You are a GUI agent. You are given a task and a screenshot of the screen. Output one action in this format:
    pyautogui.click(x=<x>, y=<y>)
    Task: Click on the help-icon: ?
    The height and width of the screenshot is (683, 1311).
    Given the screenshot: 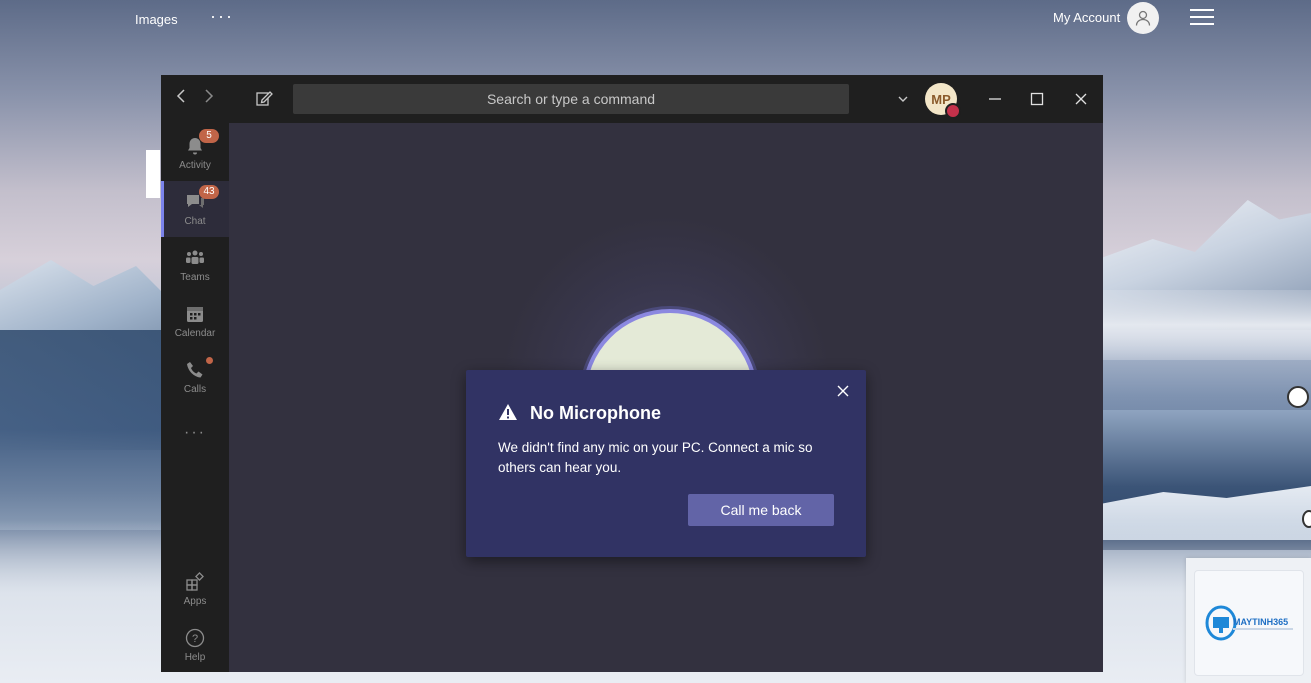 What is the action you would take?
    pyautogui.click(x=195, y=638)
    